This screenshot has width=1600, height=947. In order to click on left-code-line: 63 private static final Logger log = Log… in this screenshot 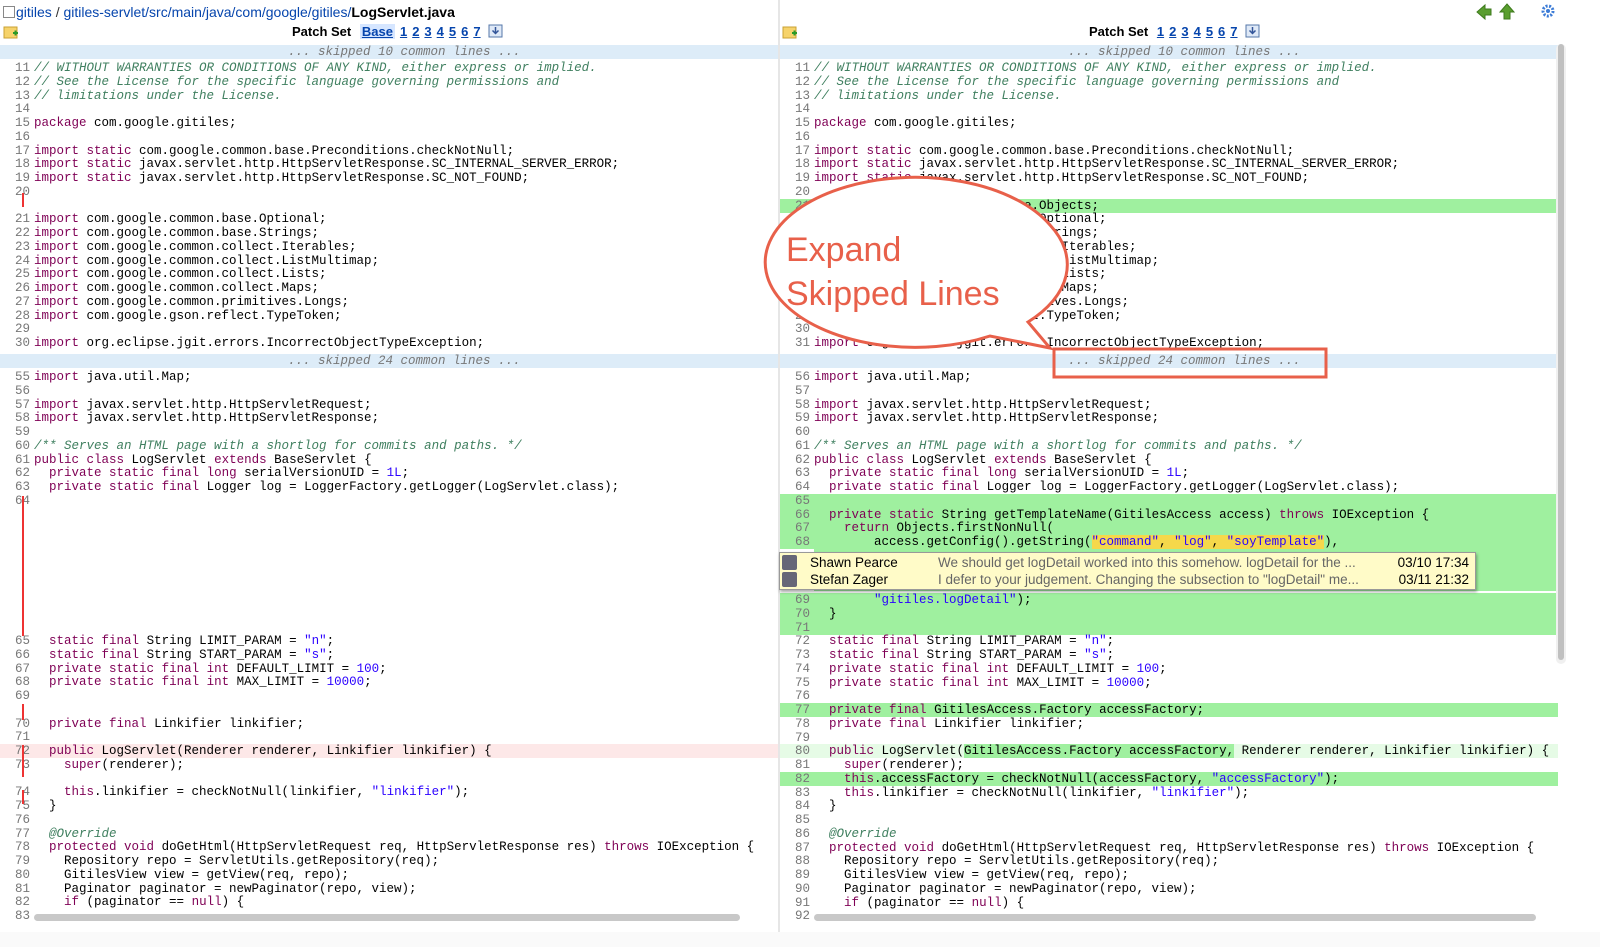, I will do `click(389, 487)`.